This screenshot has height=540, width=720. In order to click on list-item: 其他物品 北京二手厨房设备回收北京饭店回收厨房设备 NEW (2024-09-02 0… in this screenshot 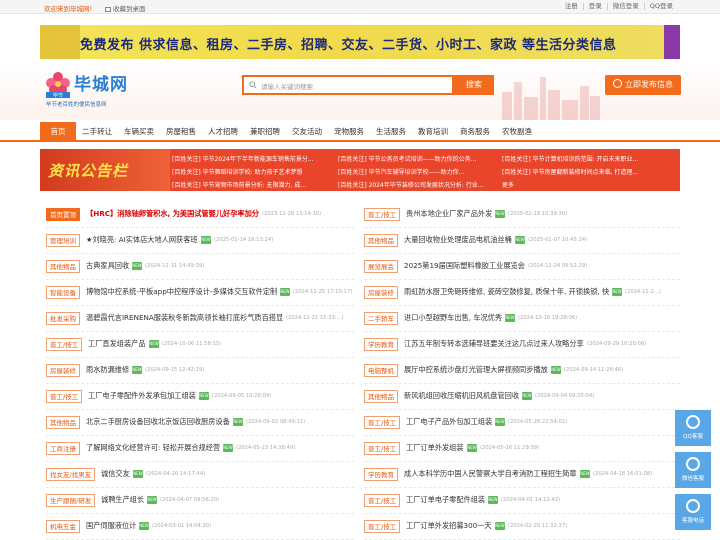, I will do `click(200, 424)`.